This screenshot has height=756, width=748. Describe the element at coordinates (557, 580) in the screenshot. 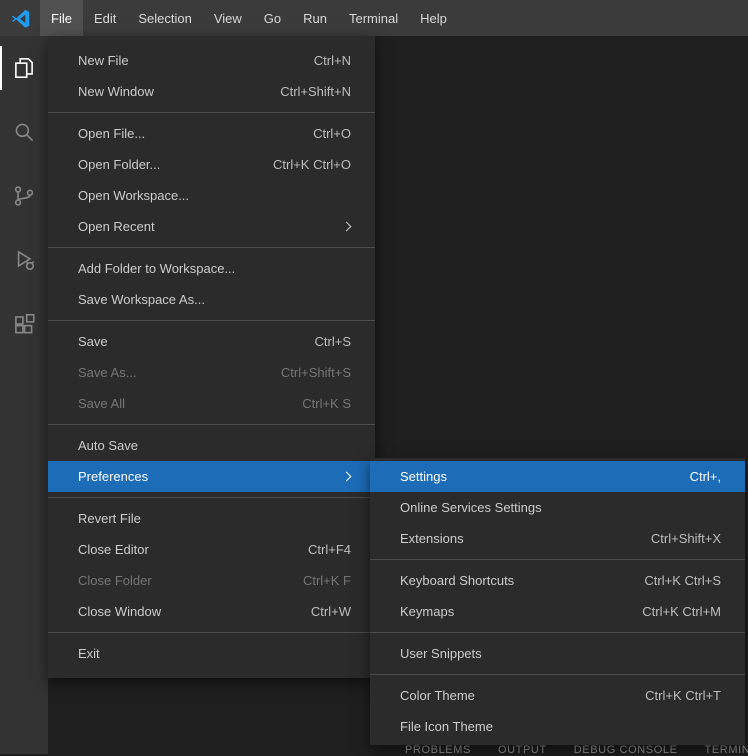

I see `submenu-item-keyboard-shortcuts: Keyboard Shortcuts Ctrl+K Ctrl+S` at that location.